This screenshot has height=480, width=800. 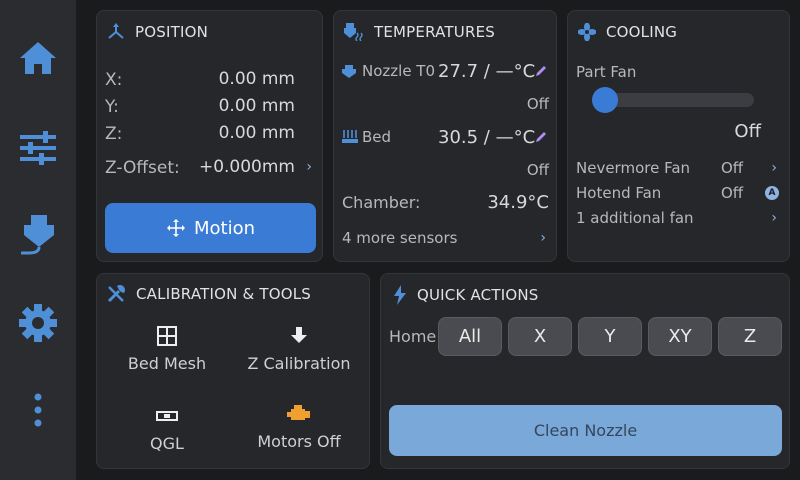 I want to click on nozzle-icon, so click(x=349, y=71).